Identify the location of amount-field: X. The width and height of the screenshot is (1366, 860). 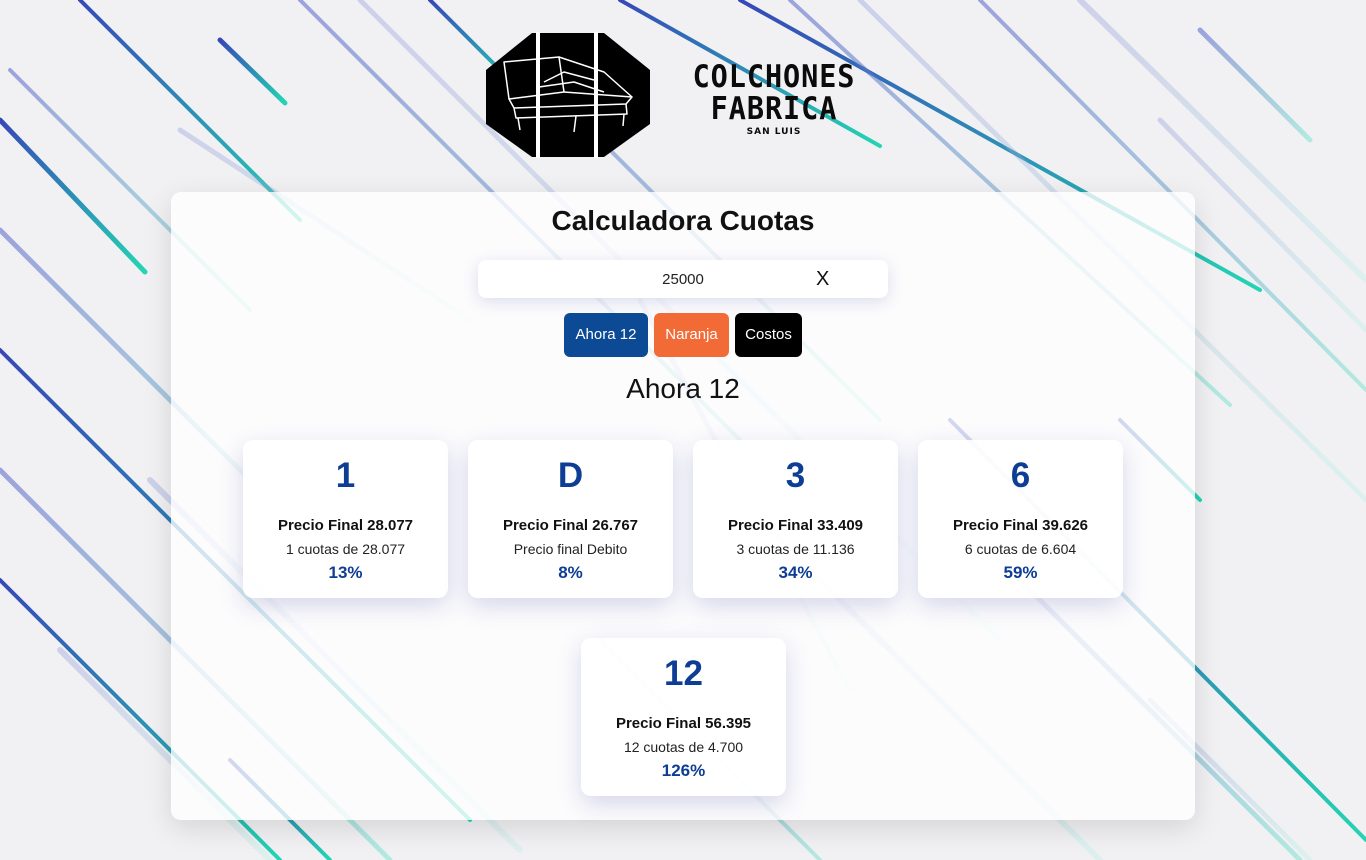
(683, 279).